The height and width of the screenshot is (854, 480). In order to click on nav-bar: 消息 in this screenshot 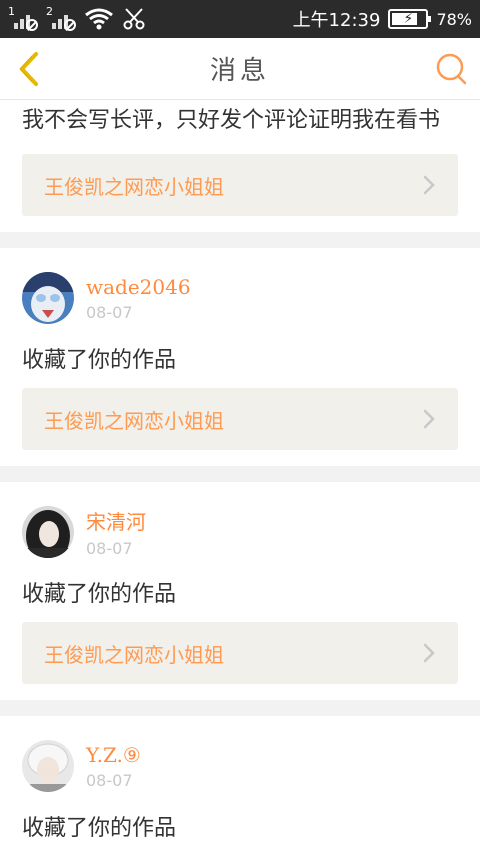, I will do `click(240, 69)`.